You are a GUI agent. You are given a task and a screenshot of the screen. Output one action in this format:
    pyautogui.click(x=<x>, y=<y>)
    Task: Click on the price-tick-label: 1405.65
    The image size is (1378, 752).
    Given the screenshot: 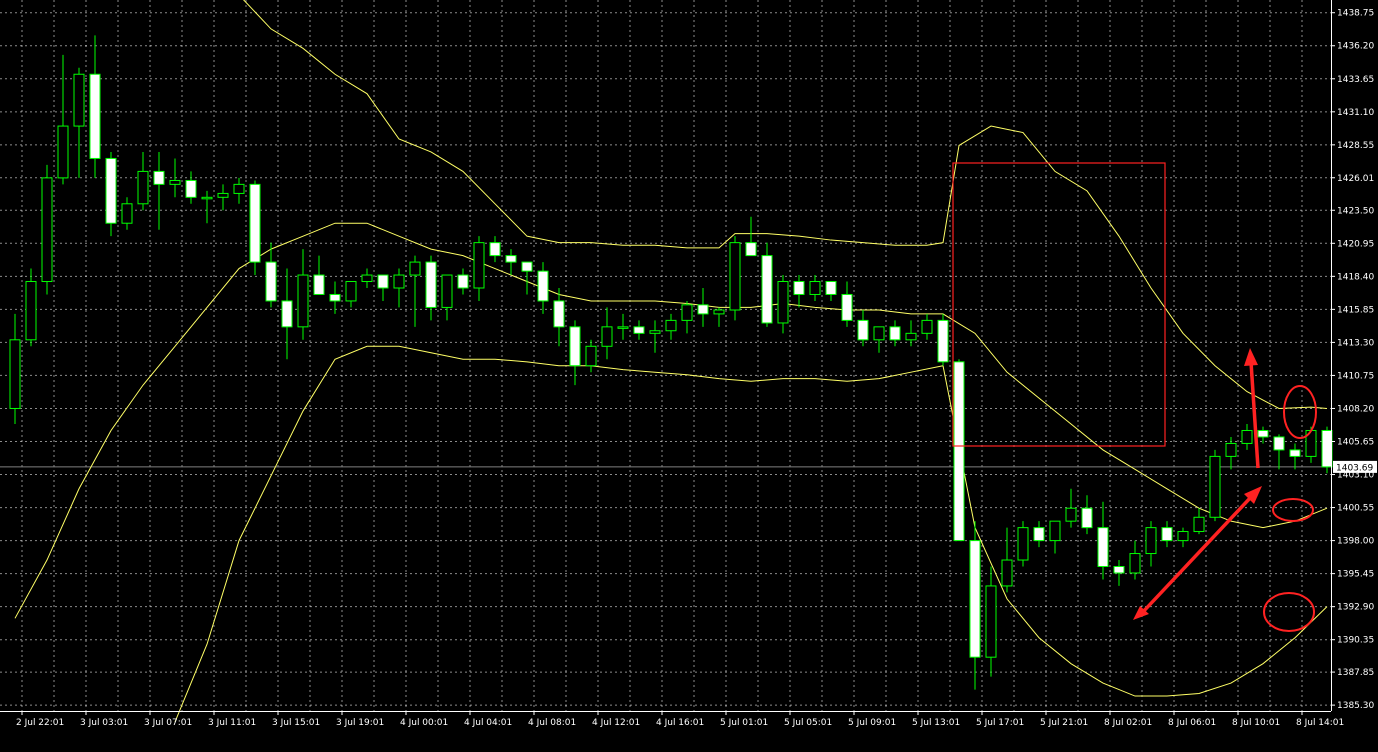 What is the action you would take?
    pyautogui.click(x=1355, y=442)
    